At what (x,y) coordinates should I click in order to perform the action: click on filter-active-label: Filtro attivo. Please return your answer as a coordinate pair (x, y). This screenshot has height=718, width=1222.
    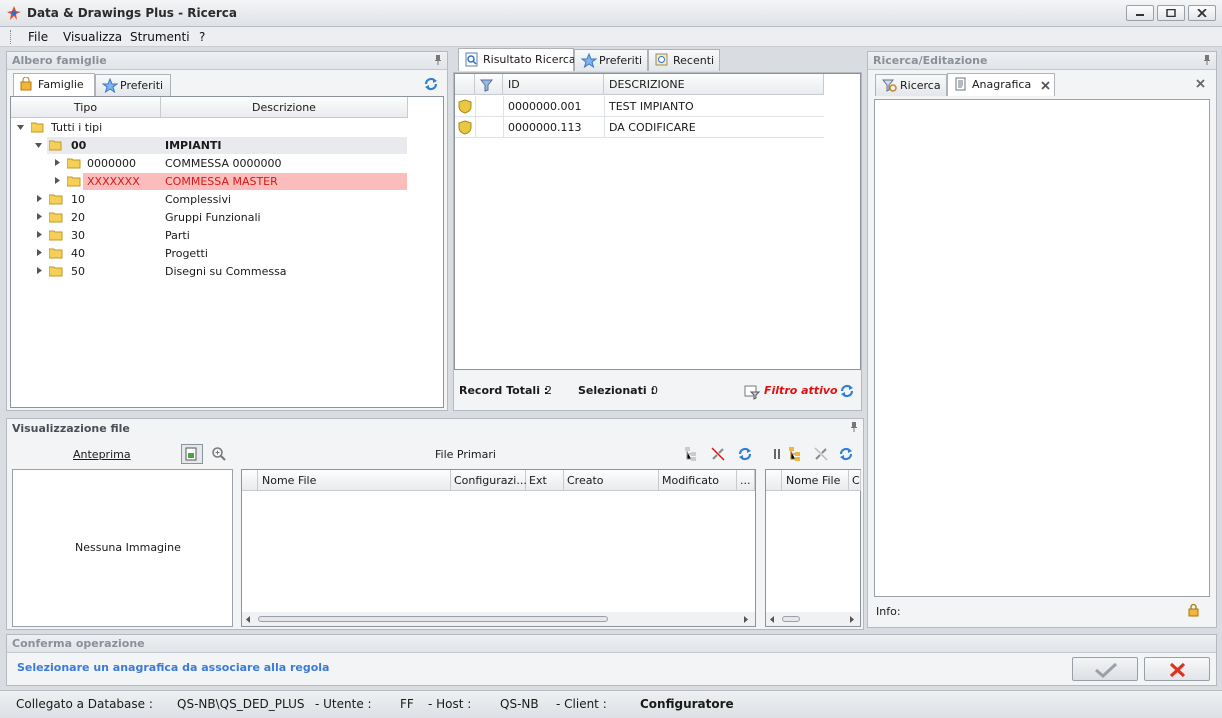
    Looking at the image, I should click on (801, 390).